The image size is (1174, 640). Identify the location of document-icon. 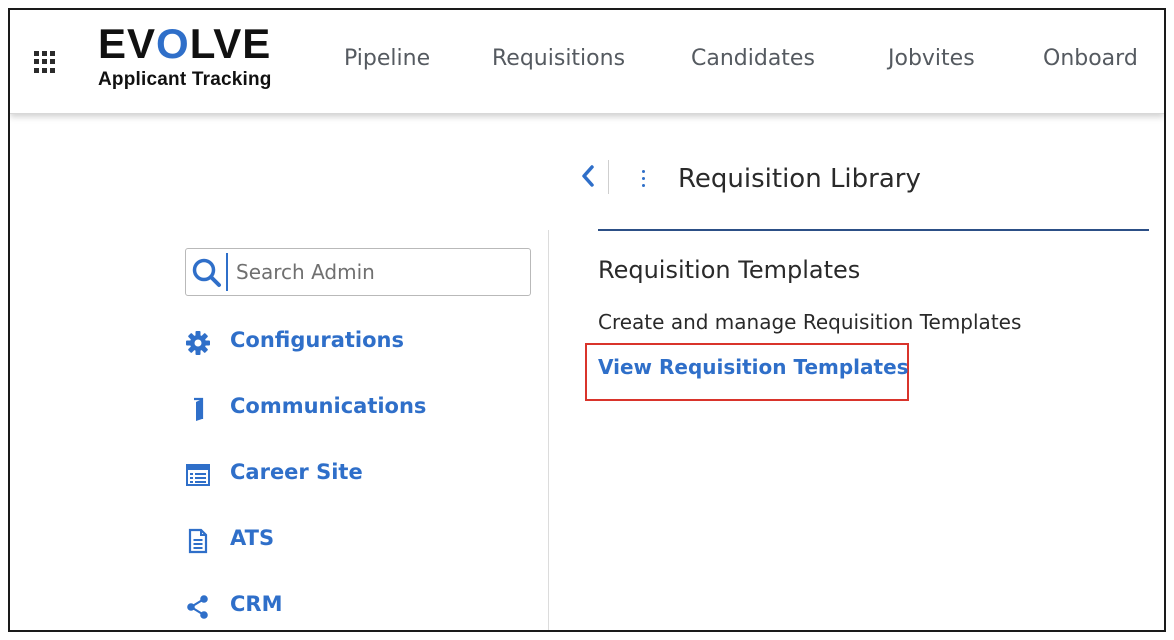
(198, 541).